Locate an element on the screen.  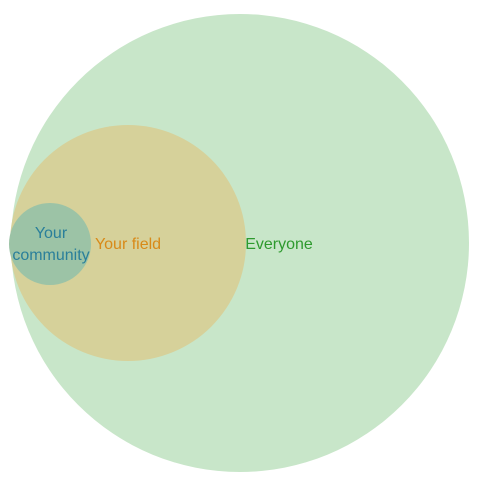
everyone-label: Everyone is located at coordinates (279, 244).